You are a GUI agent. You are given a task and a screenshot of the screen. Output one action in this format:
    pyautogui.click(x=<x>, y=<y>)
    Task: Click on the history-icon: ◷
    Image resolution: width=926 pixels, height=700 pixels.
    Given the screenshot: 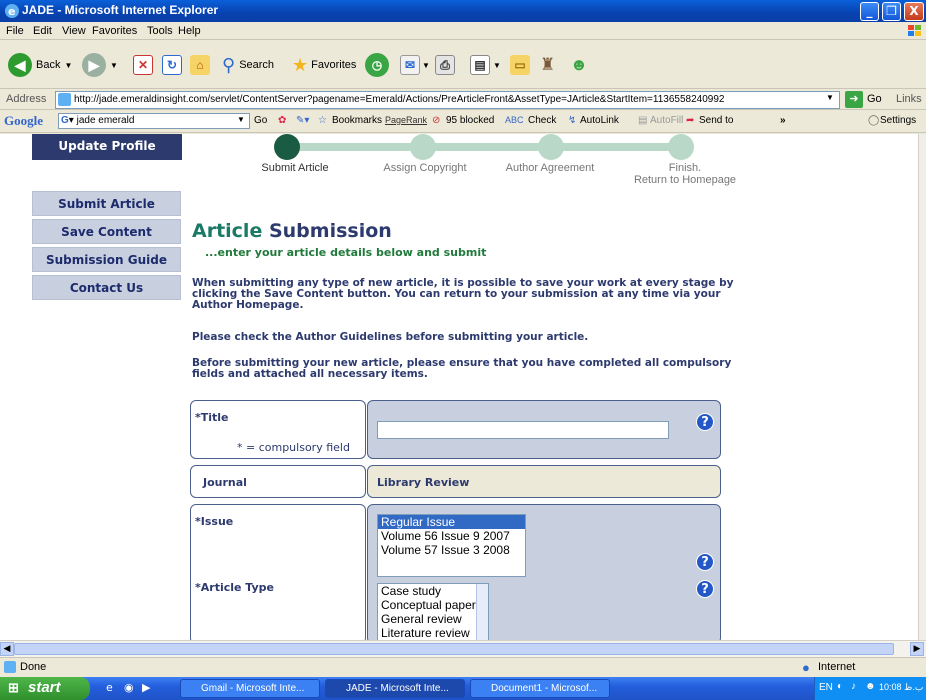 What is the action you would take?
    pyautogui.click(x=377, y=65)
    